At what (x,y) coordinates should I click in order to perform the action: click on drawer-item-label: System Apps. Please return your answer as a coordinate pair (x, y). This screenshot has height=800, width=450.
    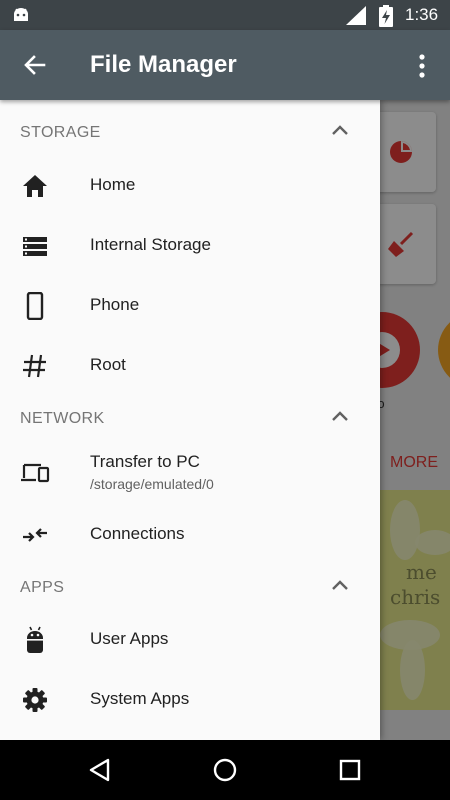
    Looking at the image, I should click on (140, 698).